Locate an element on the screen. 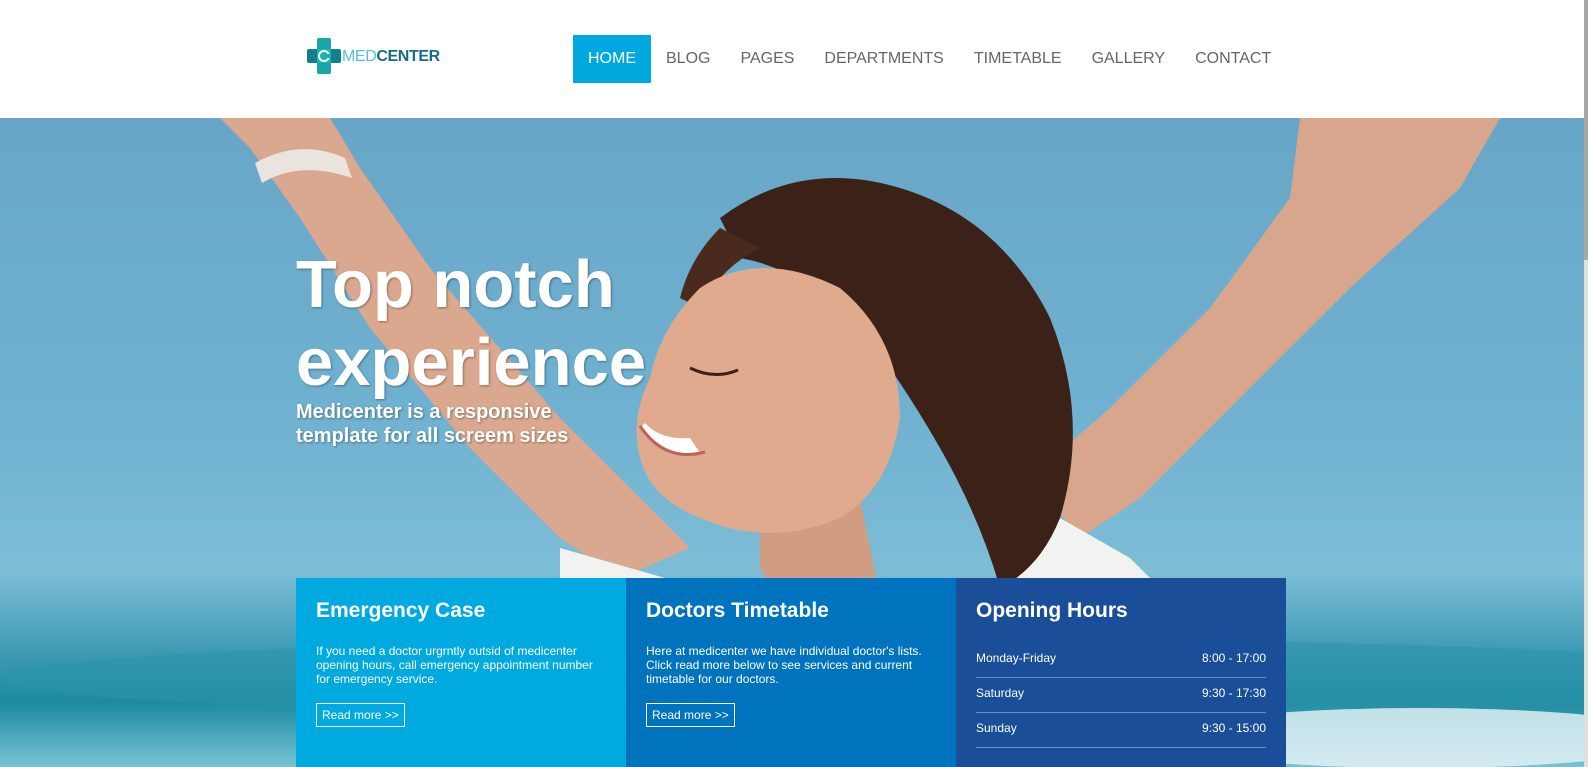 Image resolution: width=1588 pixels, height=767 pixels. hours-row: Sunday 9:30 - 15:00 is located at coordinates (1121, 730).